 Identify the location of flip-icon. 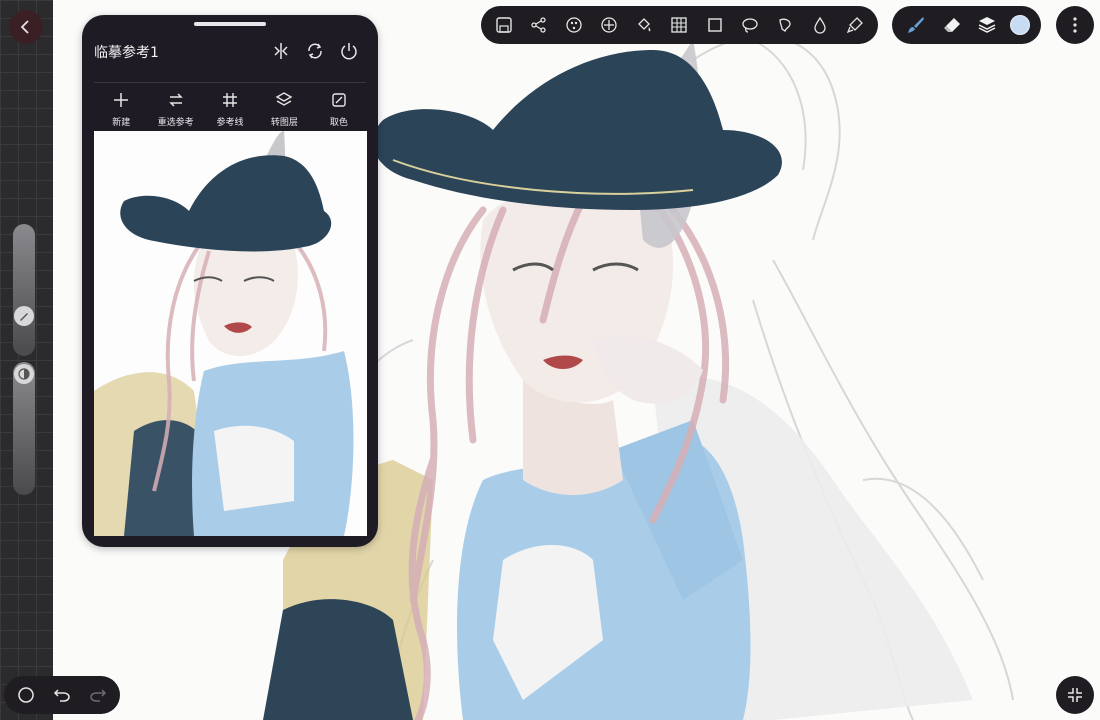
(281, 51).